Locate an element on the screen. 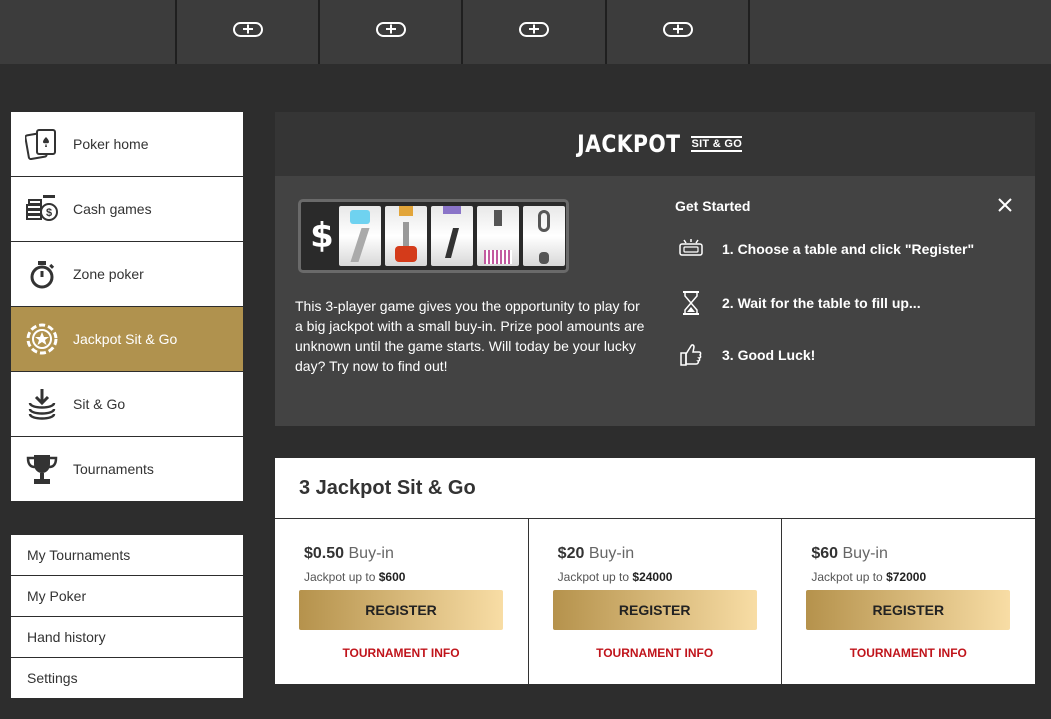  nav-item-poker-home: Poker home is located at coordinates (127, 144).